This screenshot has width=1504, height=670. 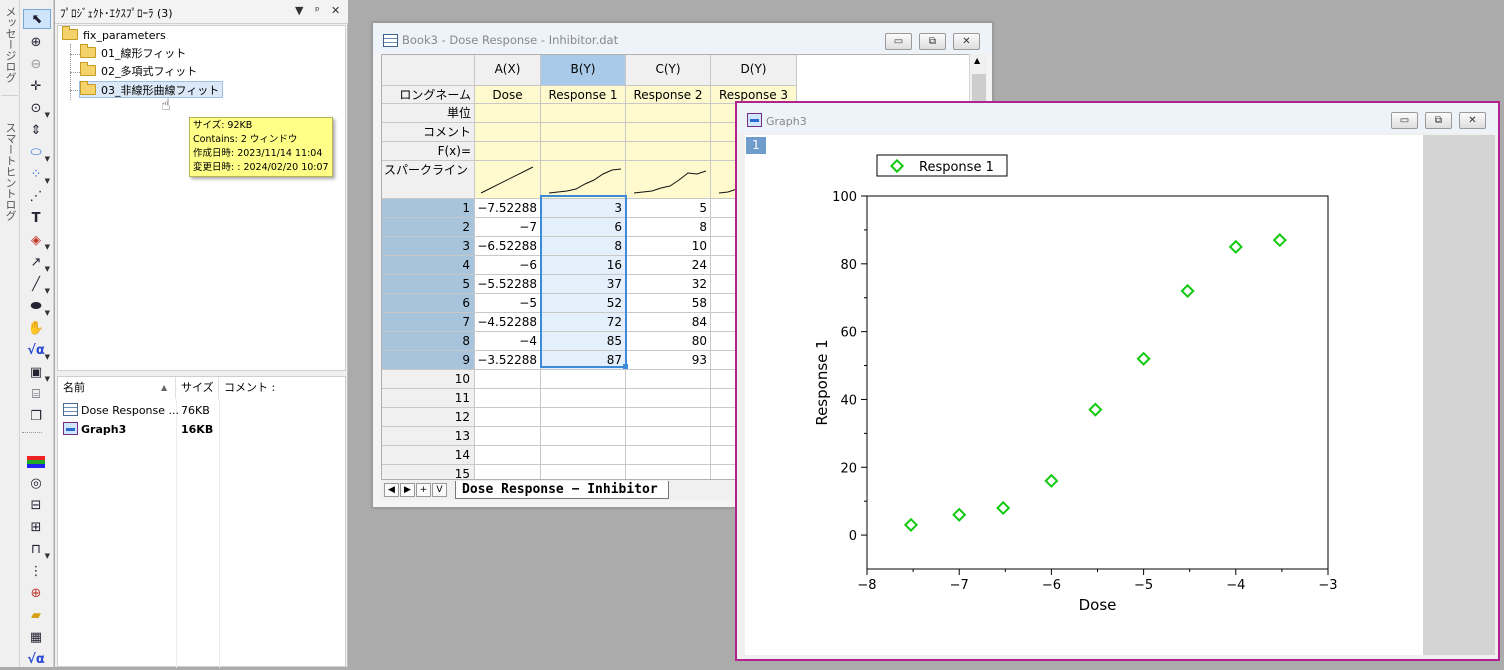 I want to click on scroll-up-icon: ▲, so click(x=977, y=60).